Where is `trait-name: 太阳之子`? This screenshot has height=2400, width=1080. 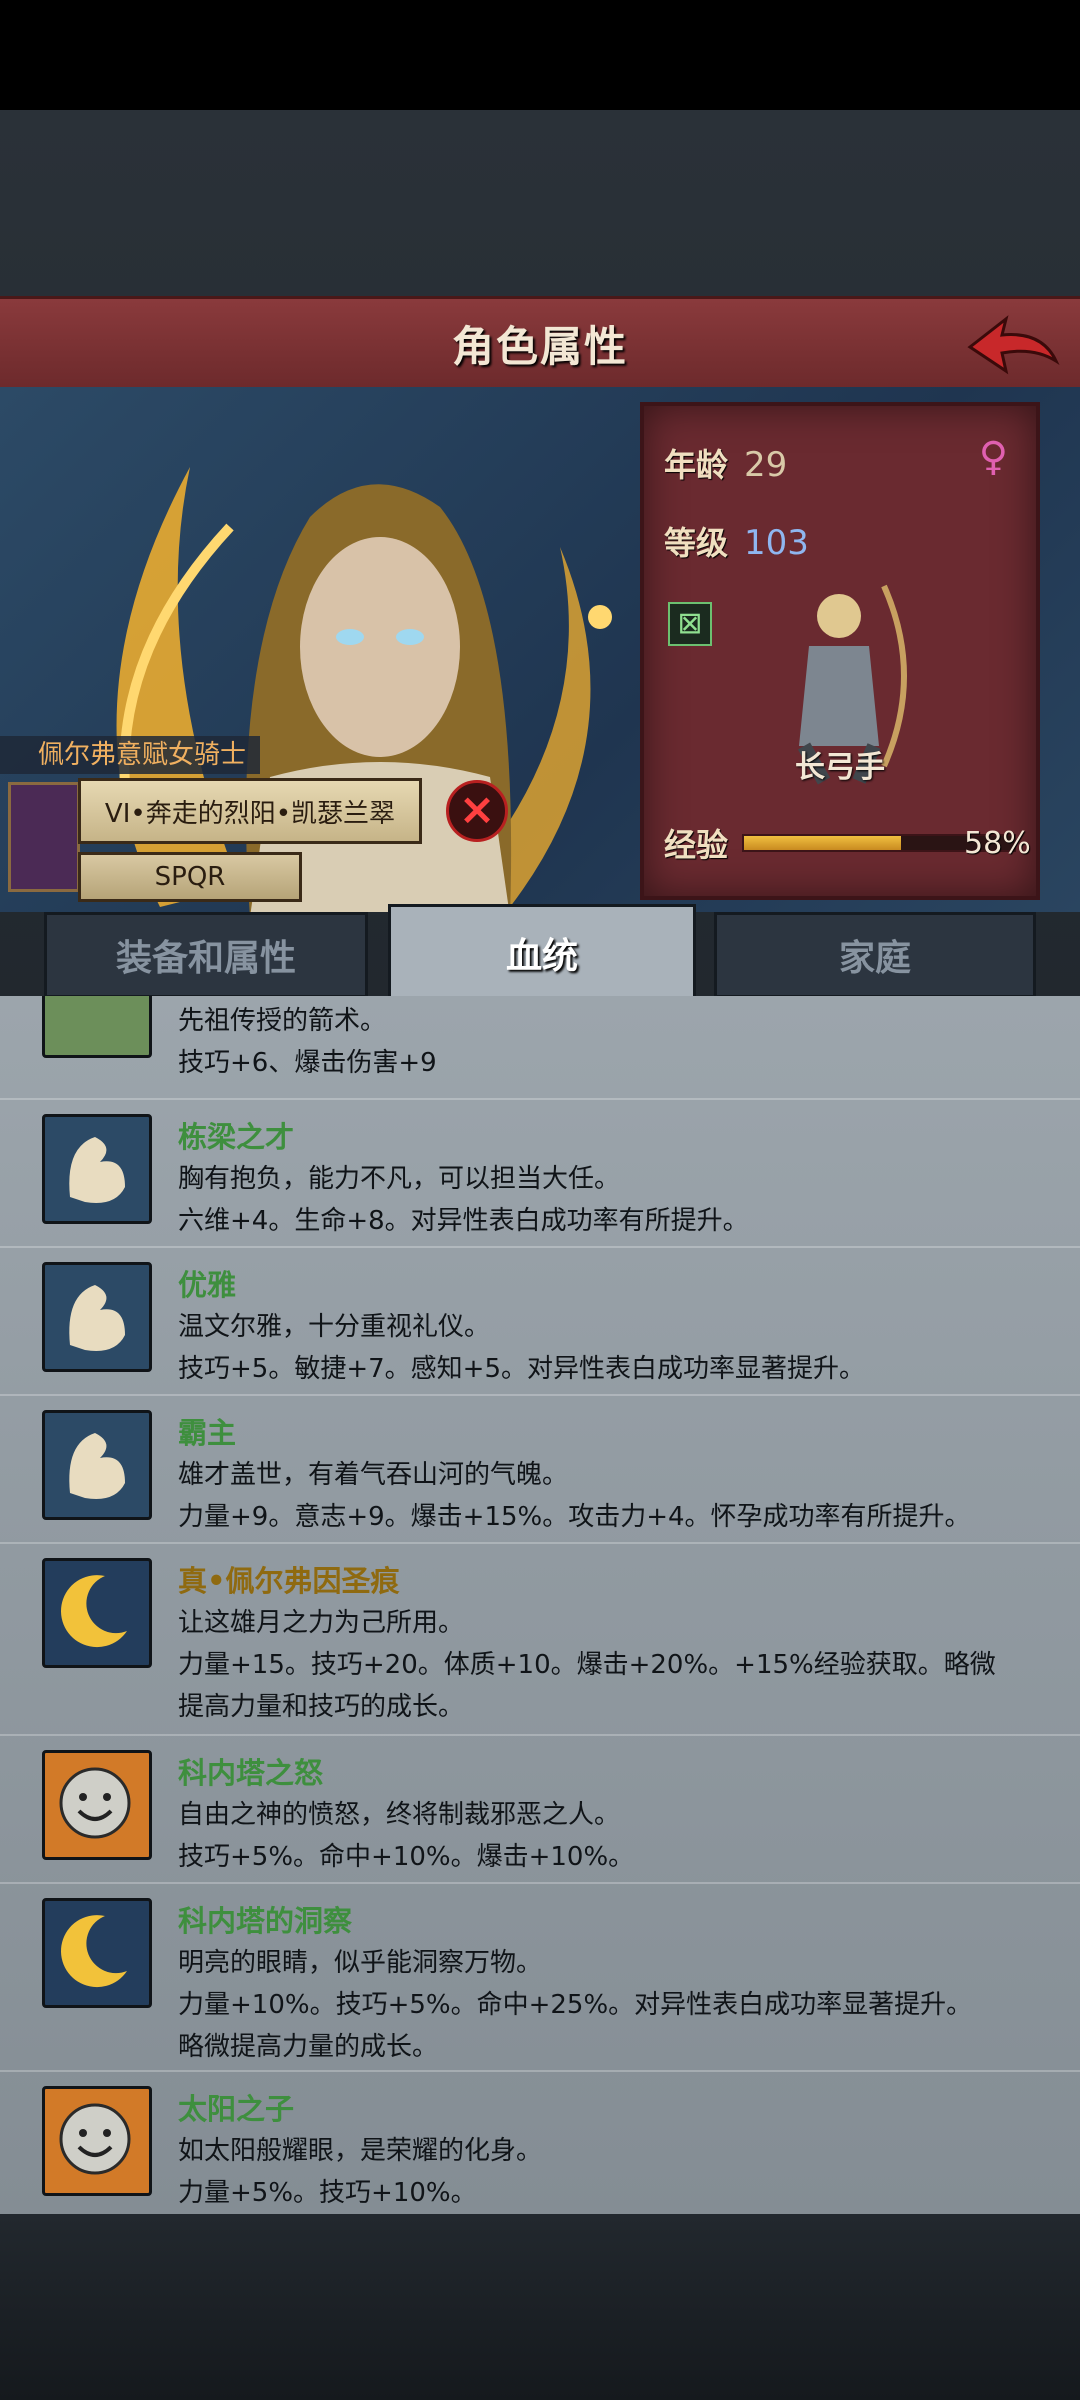 trait-name: 太阳之子 is located at coordinates (236, 2109).